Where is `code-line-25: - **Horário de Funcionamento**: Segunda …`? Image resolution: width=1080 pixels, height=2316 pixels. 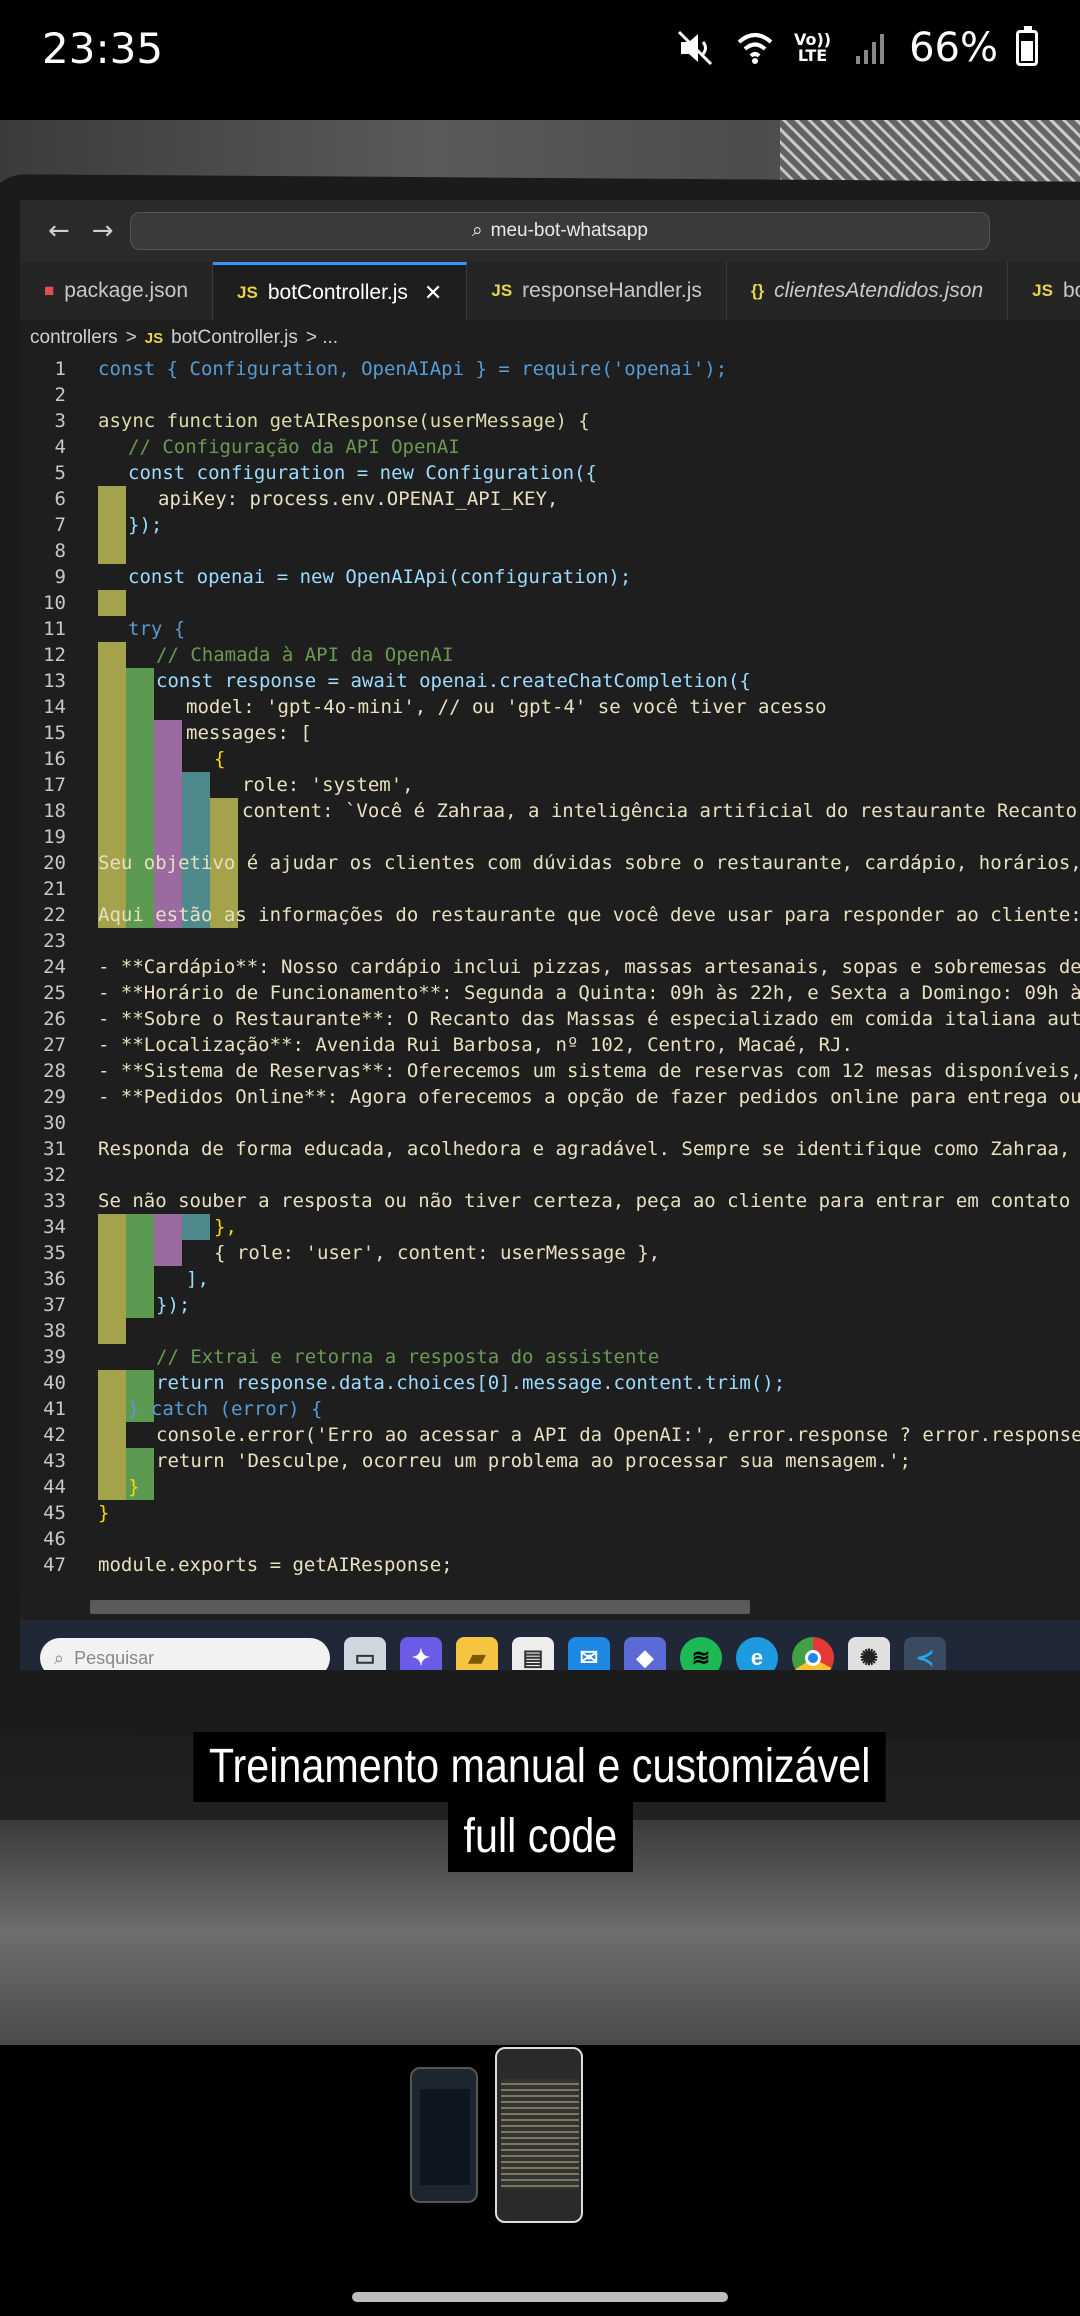
code-line-25: - **Horário de Funcionamento**: Segunda … is located at coordinates (589, 993).